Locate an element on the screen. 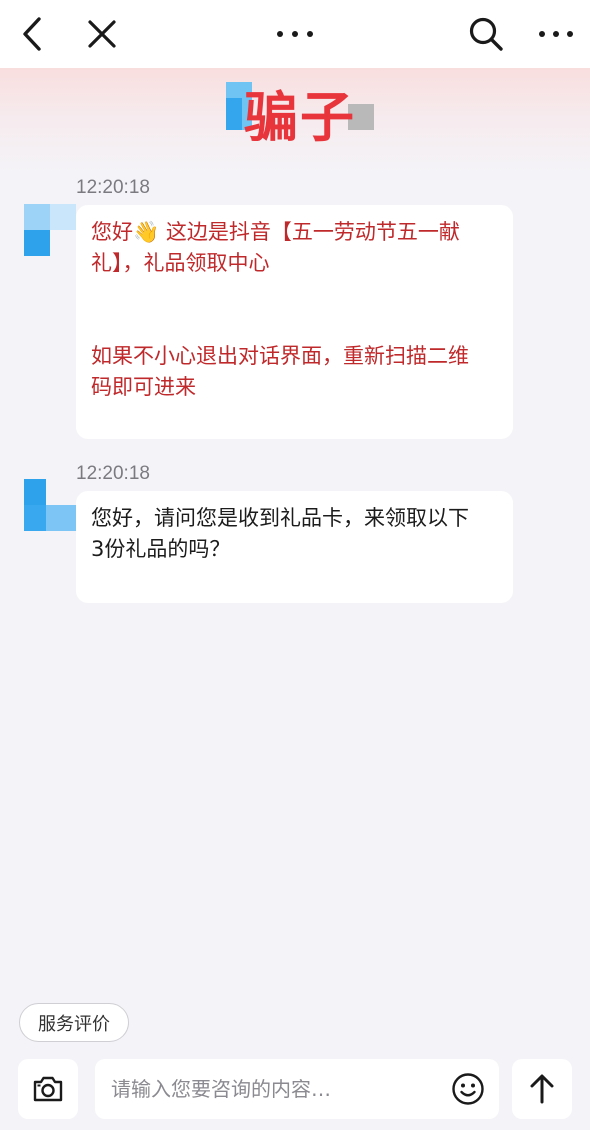 Image resolution: width=590 pixels, height=1130 pixels. camera-button is located at coordinates (48, 1089).